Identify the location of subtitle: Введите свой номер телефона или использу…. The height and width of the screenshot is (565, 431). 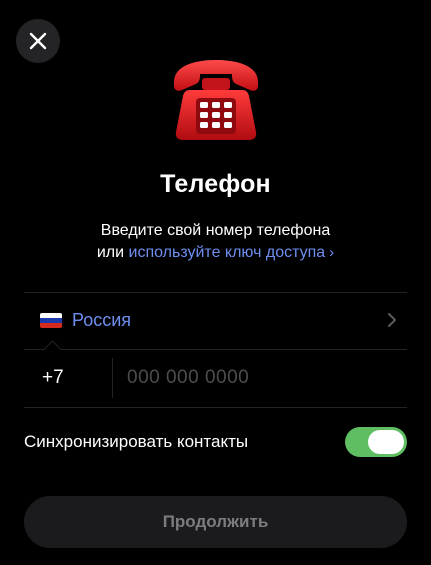
(215, 242).